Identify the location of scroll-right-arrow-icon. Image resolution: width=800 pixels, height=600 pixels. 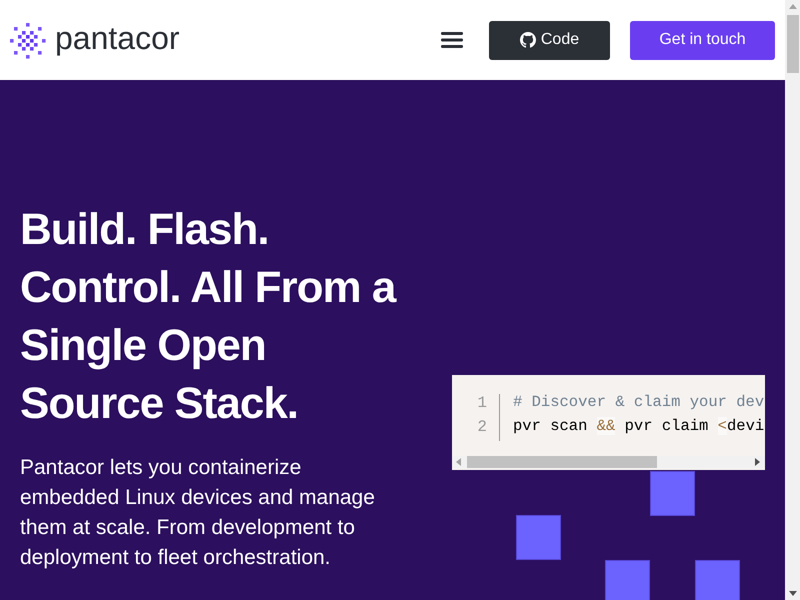
(757, 462).